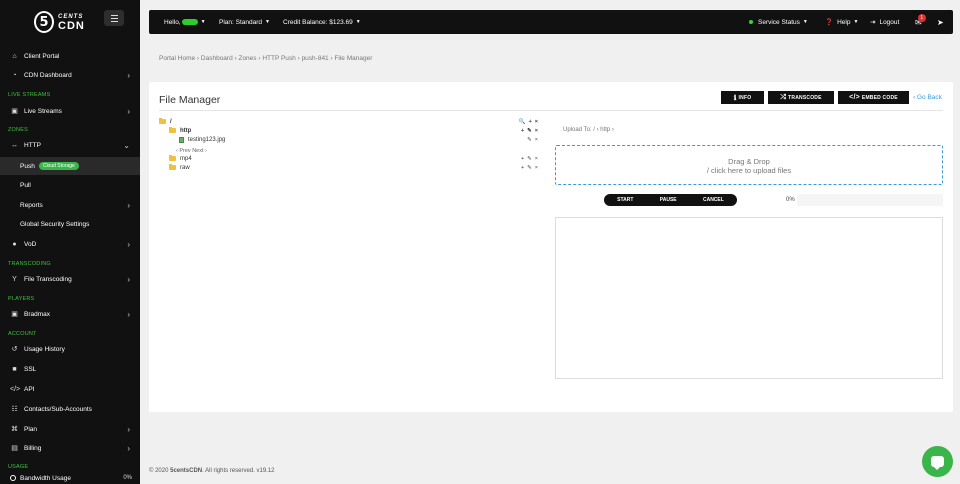 This screenshot has width=960, height=484. I want to click on upload-dropzone: Drag & Drop / click here to upload files, so click(749, 165).